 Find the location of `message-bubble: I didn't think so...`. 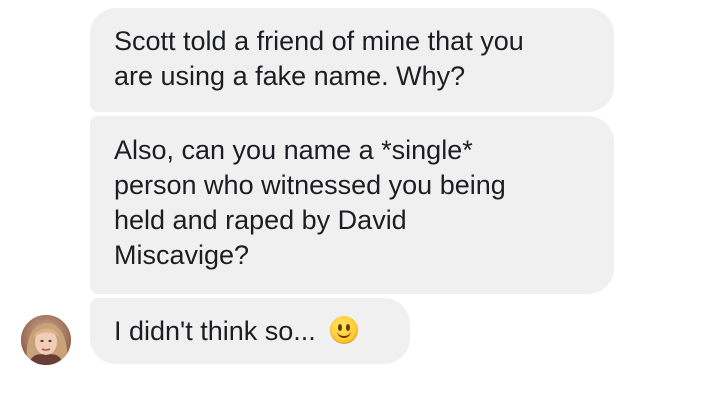

message-bubble: I didn't think so... is located at coordinates (250, 331).